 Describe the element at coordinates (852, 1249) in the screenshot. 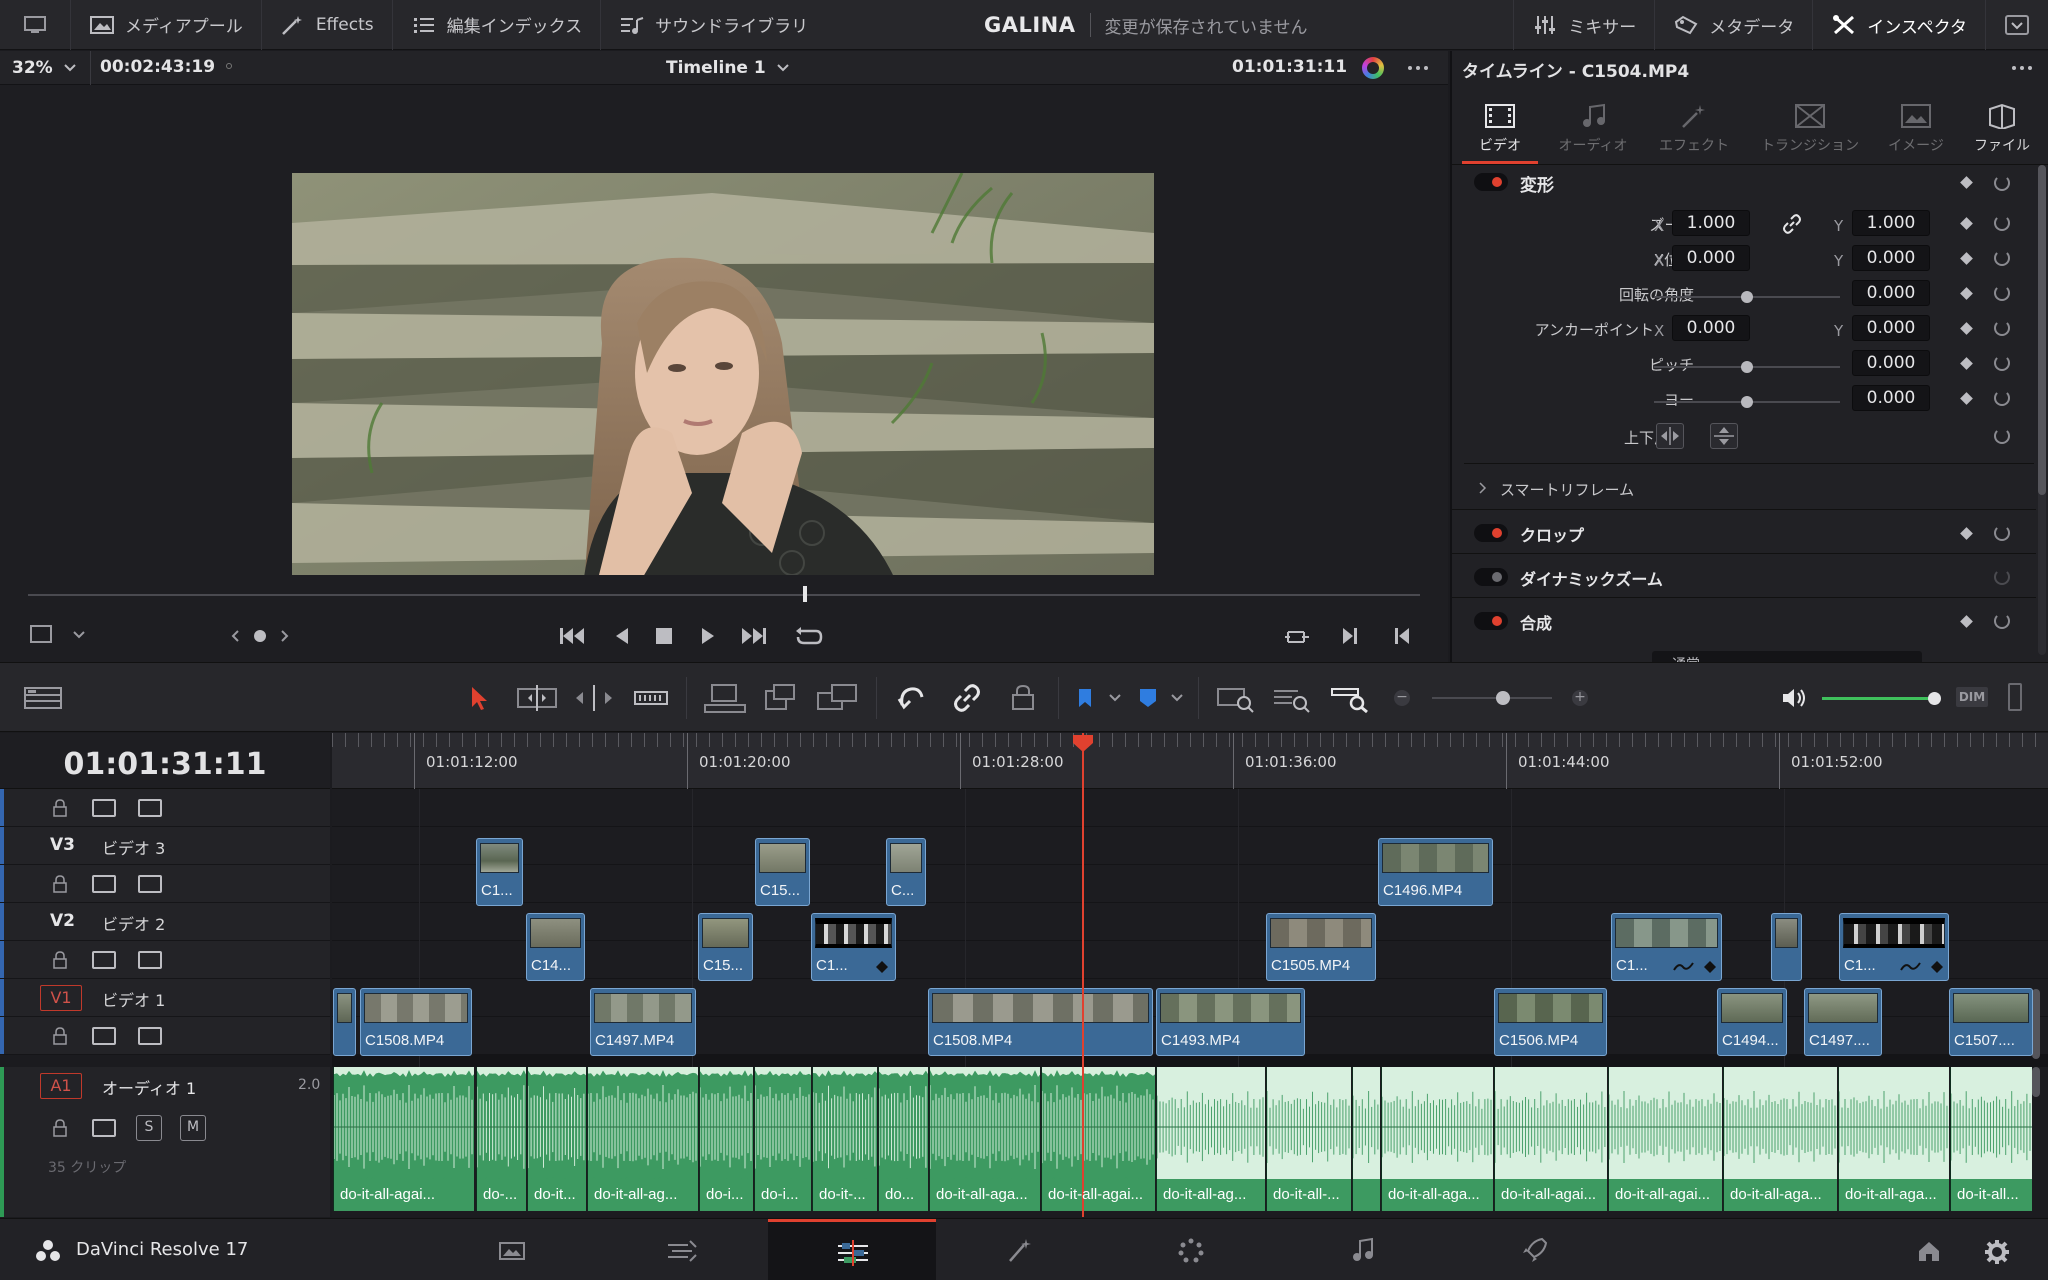

I see `edit-page-tab` at that location.